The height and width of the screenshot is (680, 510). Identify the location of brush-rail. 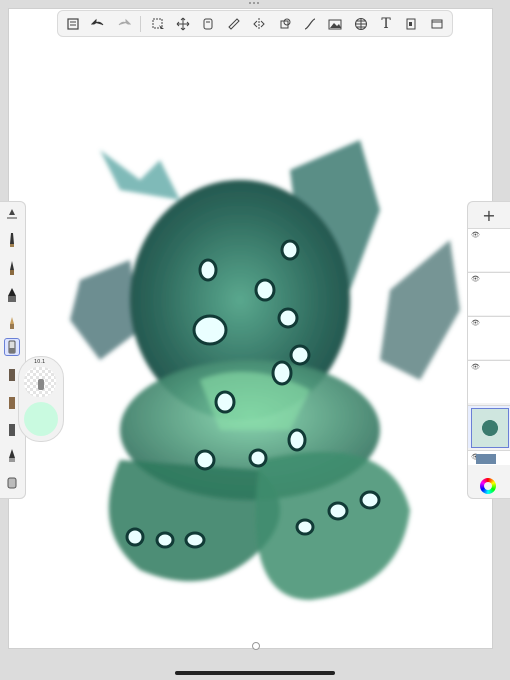
(13, 350).